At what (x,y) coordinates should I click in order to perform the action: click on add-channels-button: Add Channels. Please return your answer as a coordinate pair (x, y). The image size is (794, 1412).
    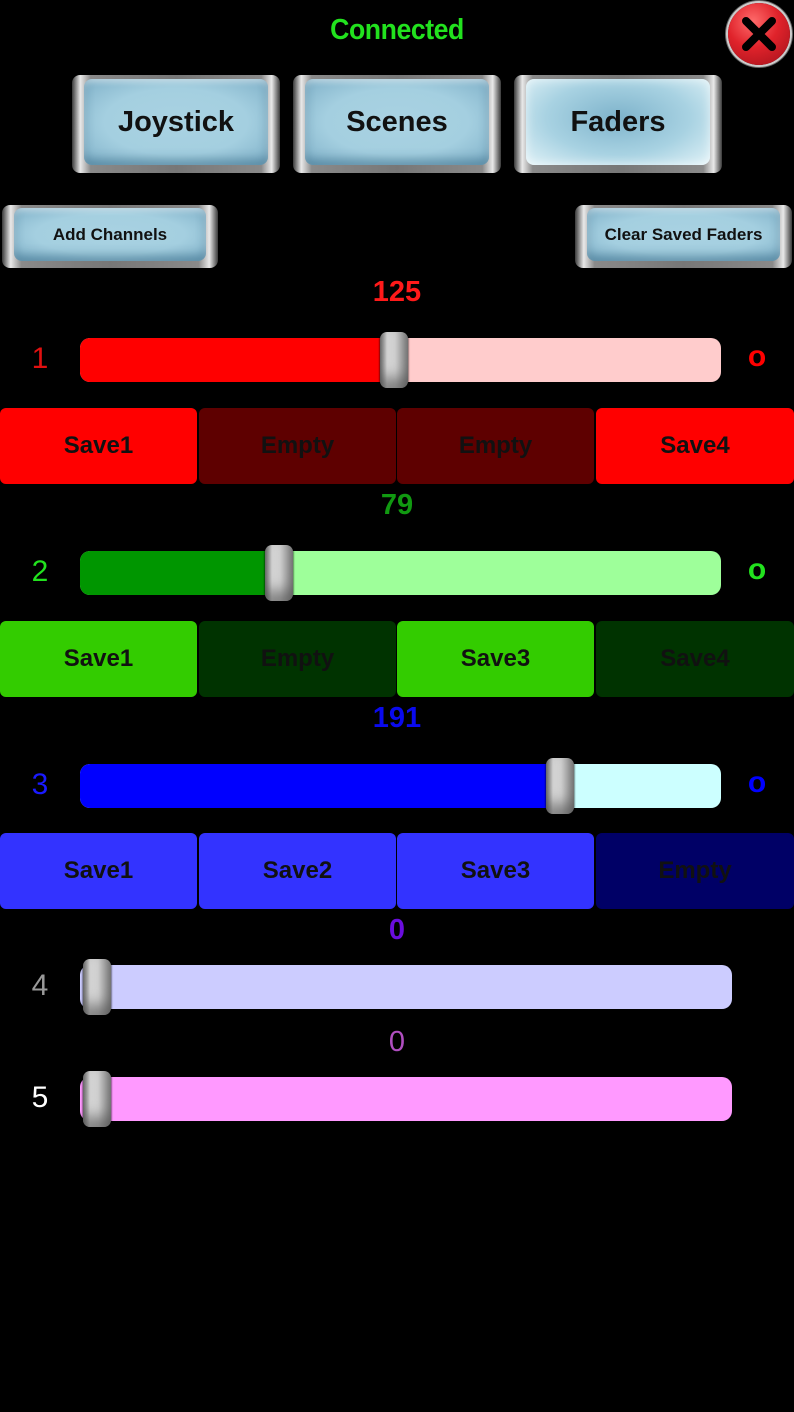
    Looking at the image, I should click on (110, 236).